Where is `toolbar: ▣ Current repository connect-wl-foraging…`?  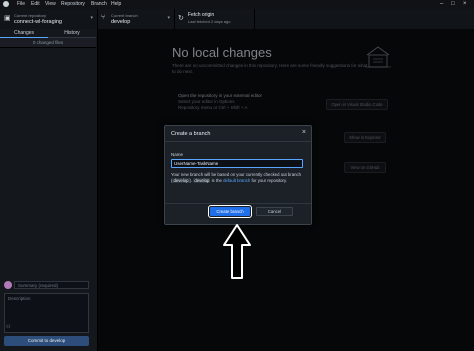
toolbar: ▣ Current repository connect-wl-foraging… is located at coordinates (237, 19).